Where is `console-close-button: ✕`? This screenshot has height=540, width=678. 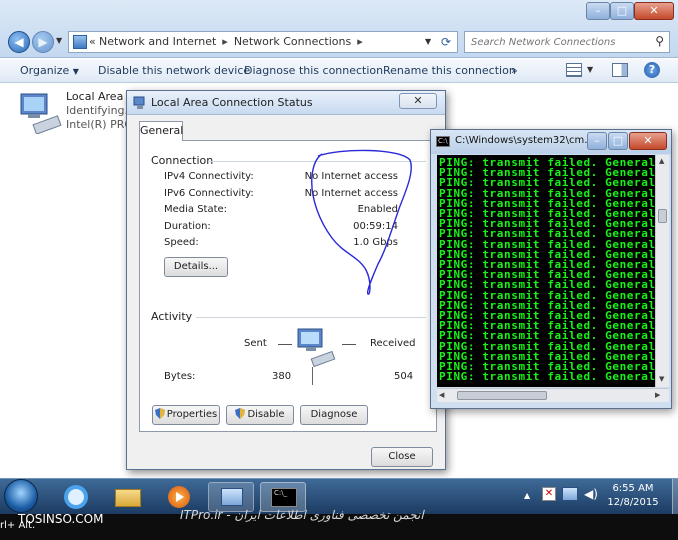 console-close-button: ✕ is located at coordinates (648, 141).